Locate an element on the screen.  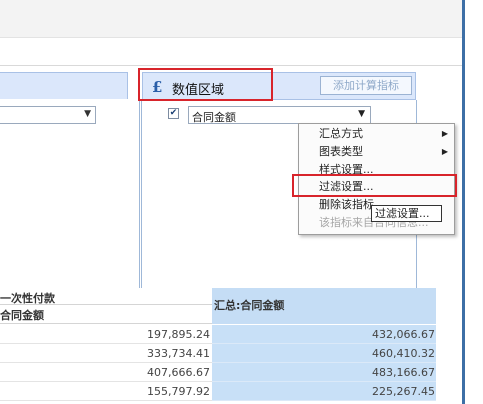
table-row: 155,797.92 225,267.45 is located at coordinates (218, 391).